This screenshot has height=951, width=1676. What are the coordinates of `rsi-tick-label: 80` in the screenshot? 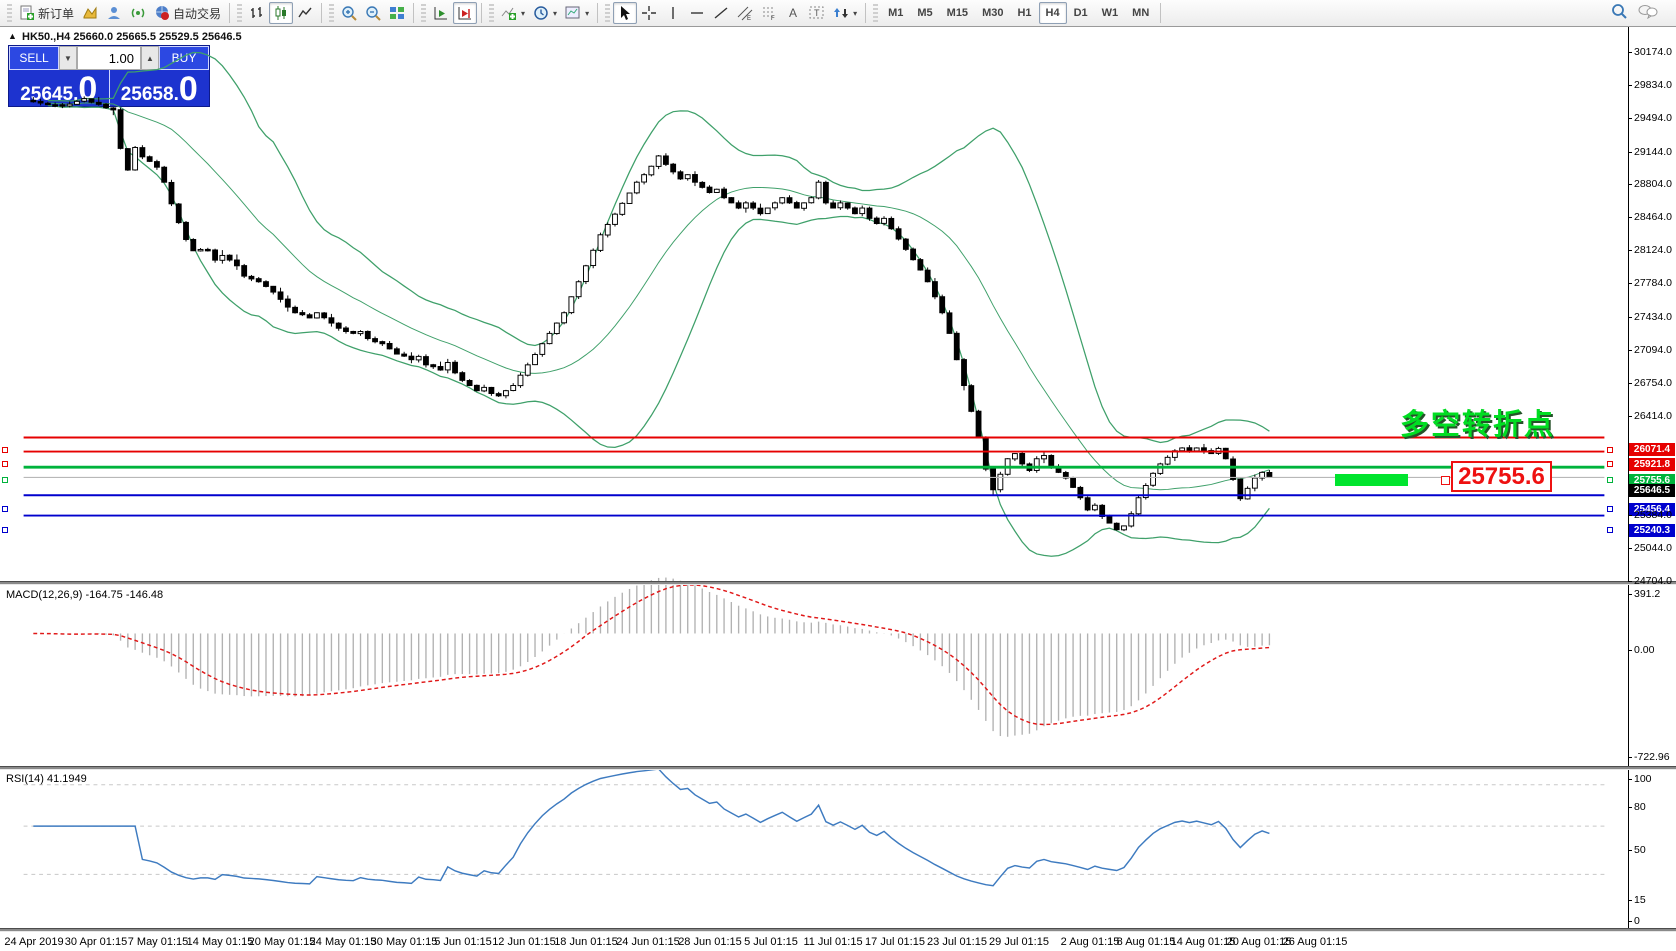 It's located at (1637, 807).